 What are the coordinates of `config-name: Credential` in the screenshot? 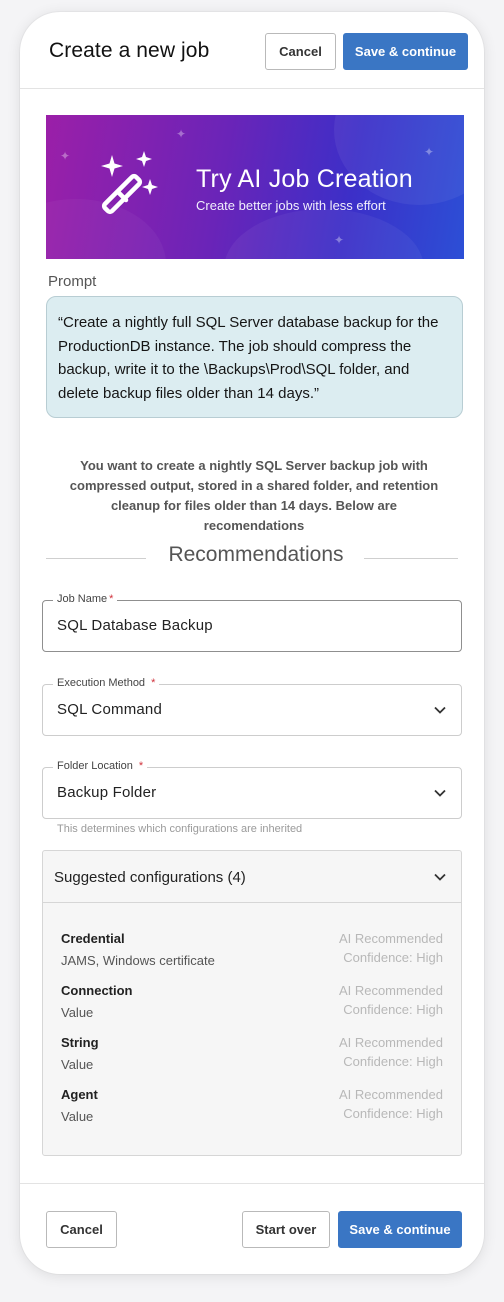 It's located at (93, 938).